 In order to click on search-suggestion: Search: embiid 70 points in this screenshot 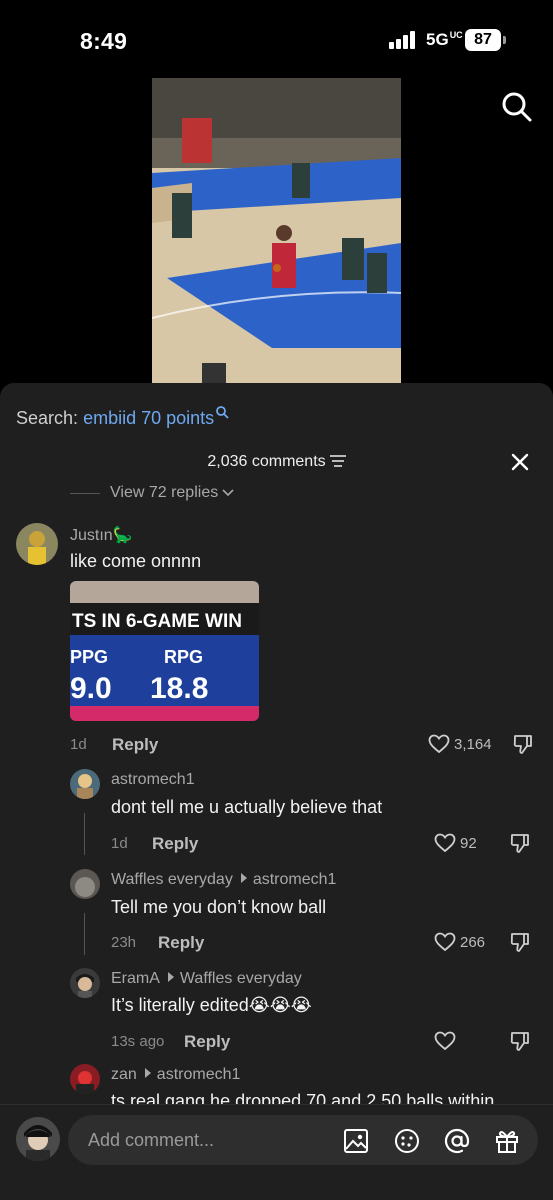, I will do `click(122, 417)`.